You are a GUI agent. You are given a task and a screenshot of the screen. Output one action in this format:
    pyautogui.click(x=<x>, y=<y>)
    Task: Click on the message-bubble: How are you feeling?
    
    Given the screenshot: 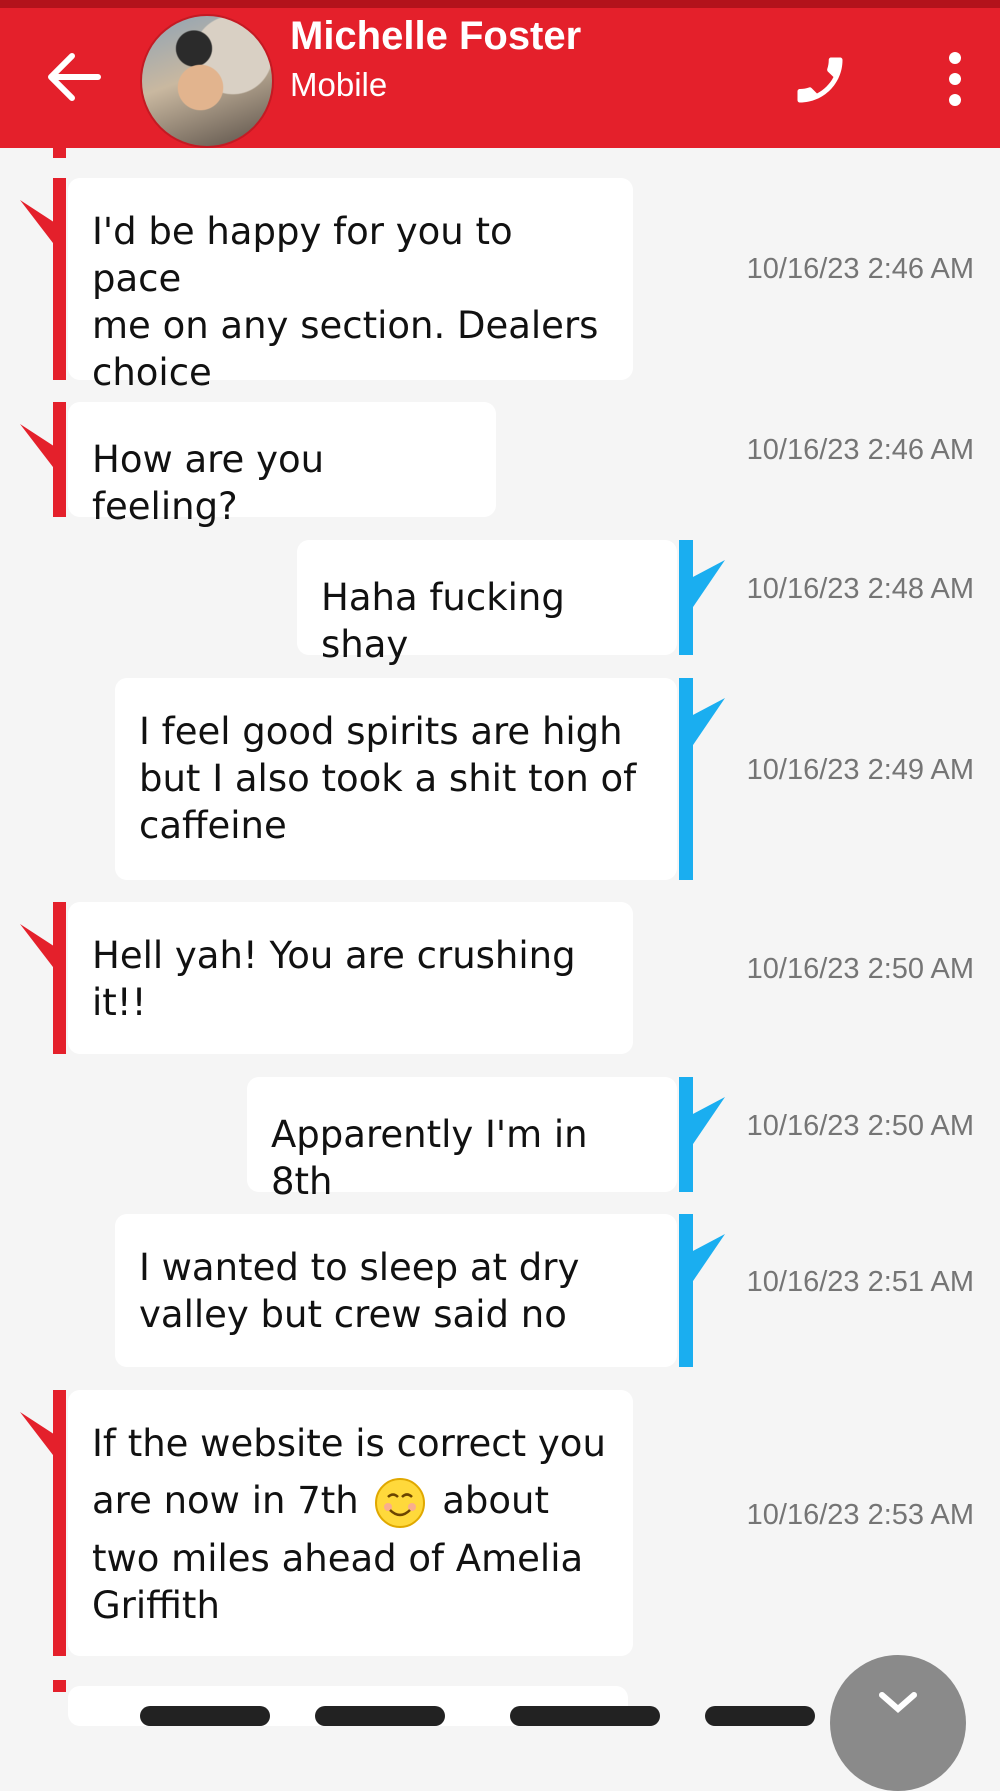 What is the action you would take?
    pyautogui.click(x=282, y=465)
    